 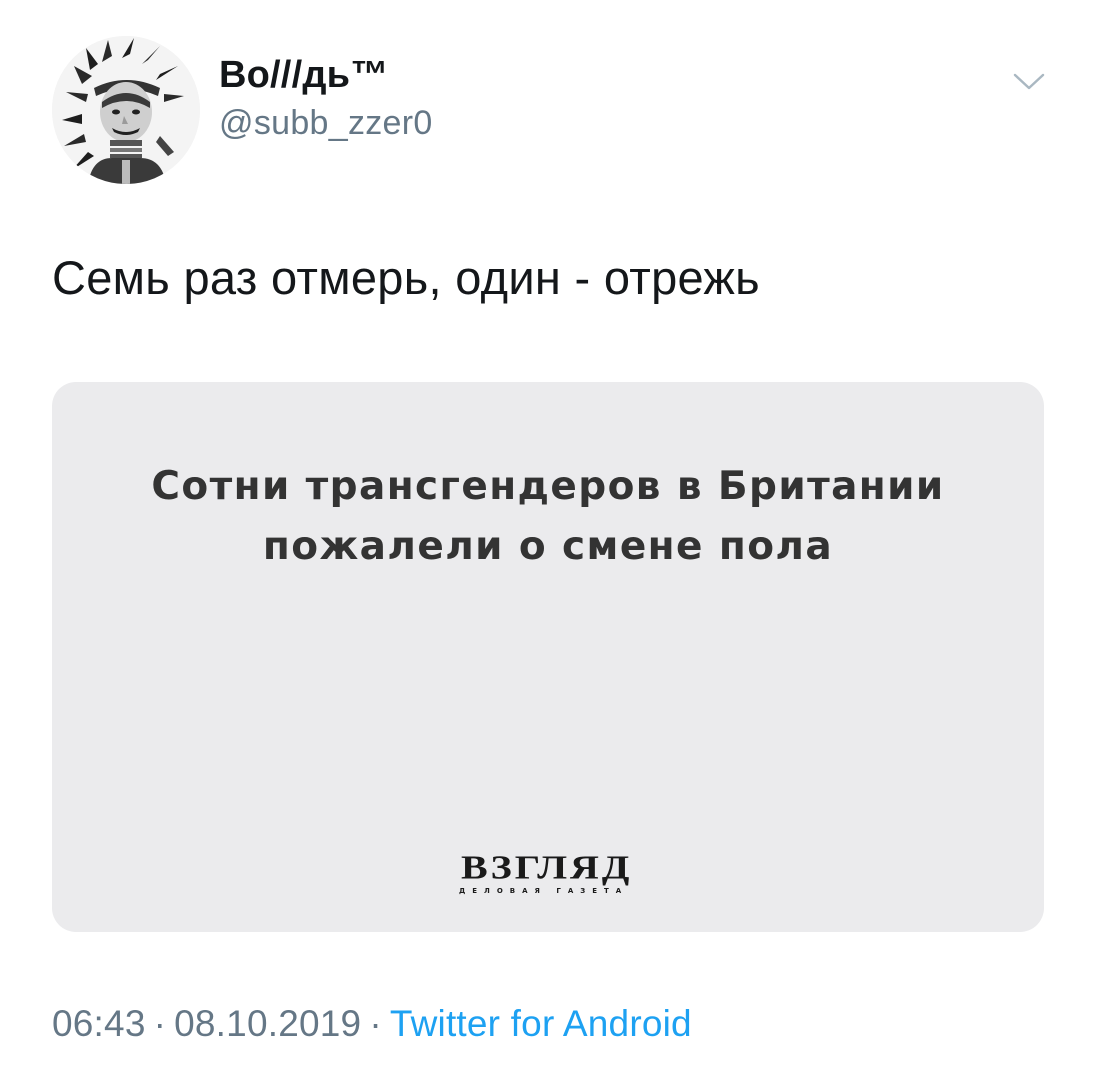 I want to click on publisher-logo: ВЗГЛЯД ДЕЛОВАЯ ГАЗЕТА, so click(x=554, y=877).